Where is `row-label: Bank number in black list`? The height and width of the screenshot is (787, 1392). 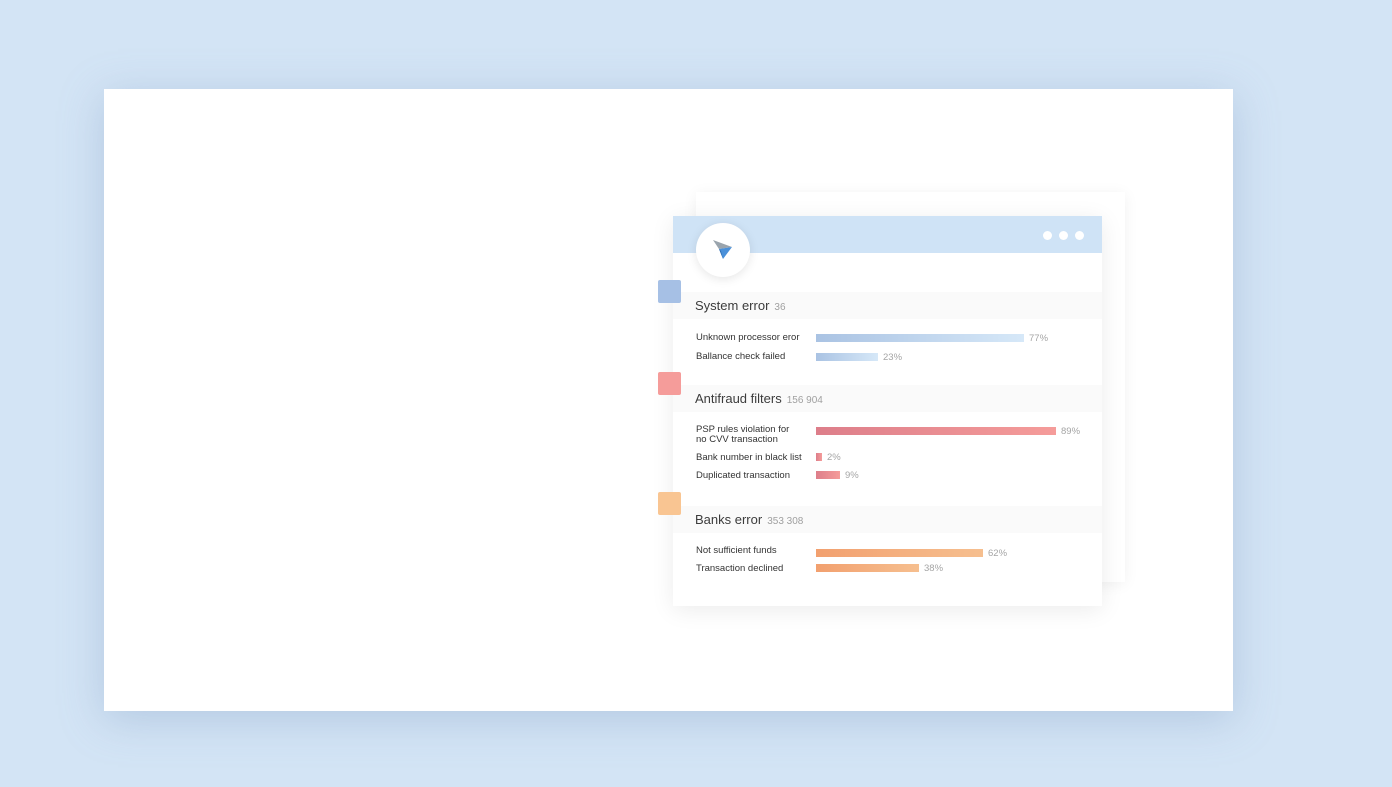
row-label: Bank number in black list is located at coordinates (749, 457).